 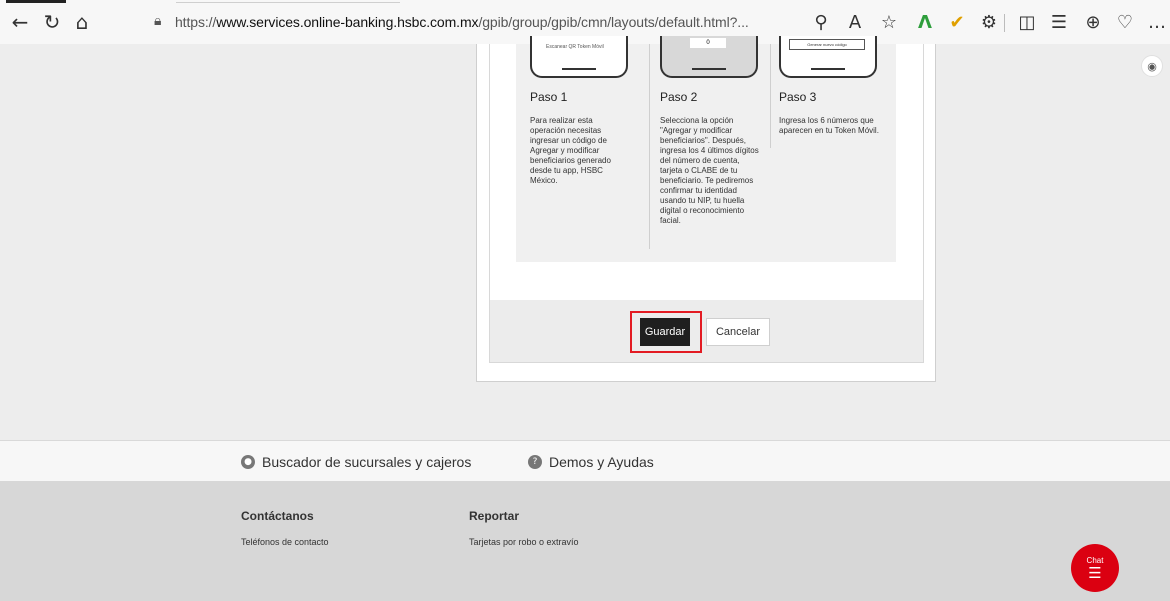 I want to click on phone-illustration-1: Escanear QR Token Móvil, so click(x=579, y=57).